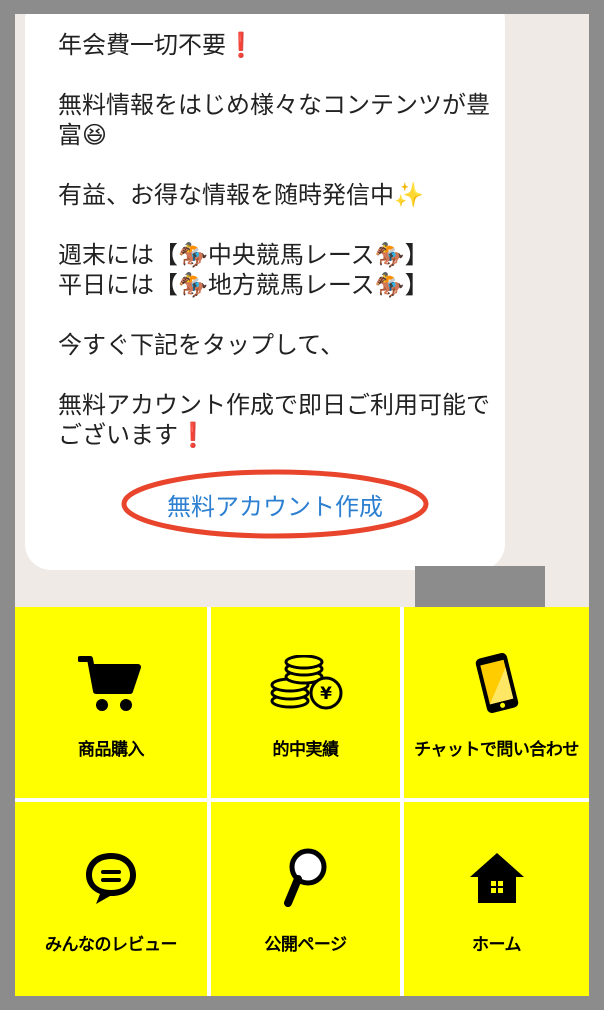 The height and width of the screenshot is (1010, 604). I want to click on menu-item-purchase: 商品購入, so click(111, 702).